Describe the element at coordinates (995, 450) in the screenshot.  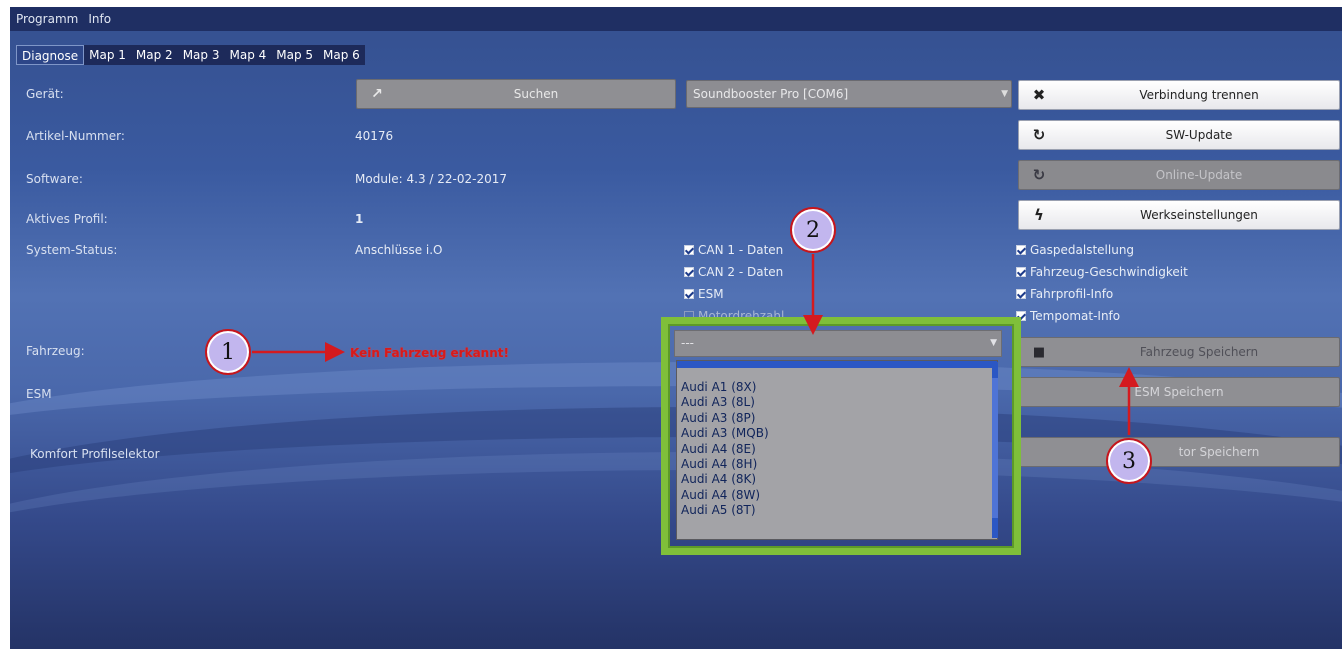
I see `dropdown-scrollbar` at that location.